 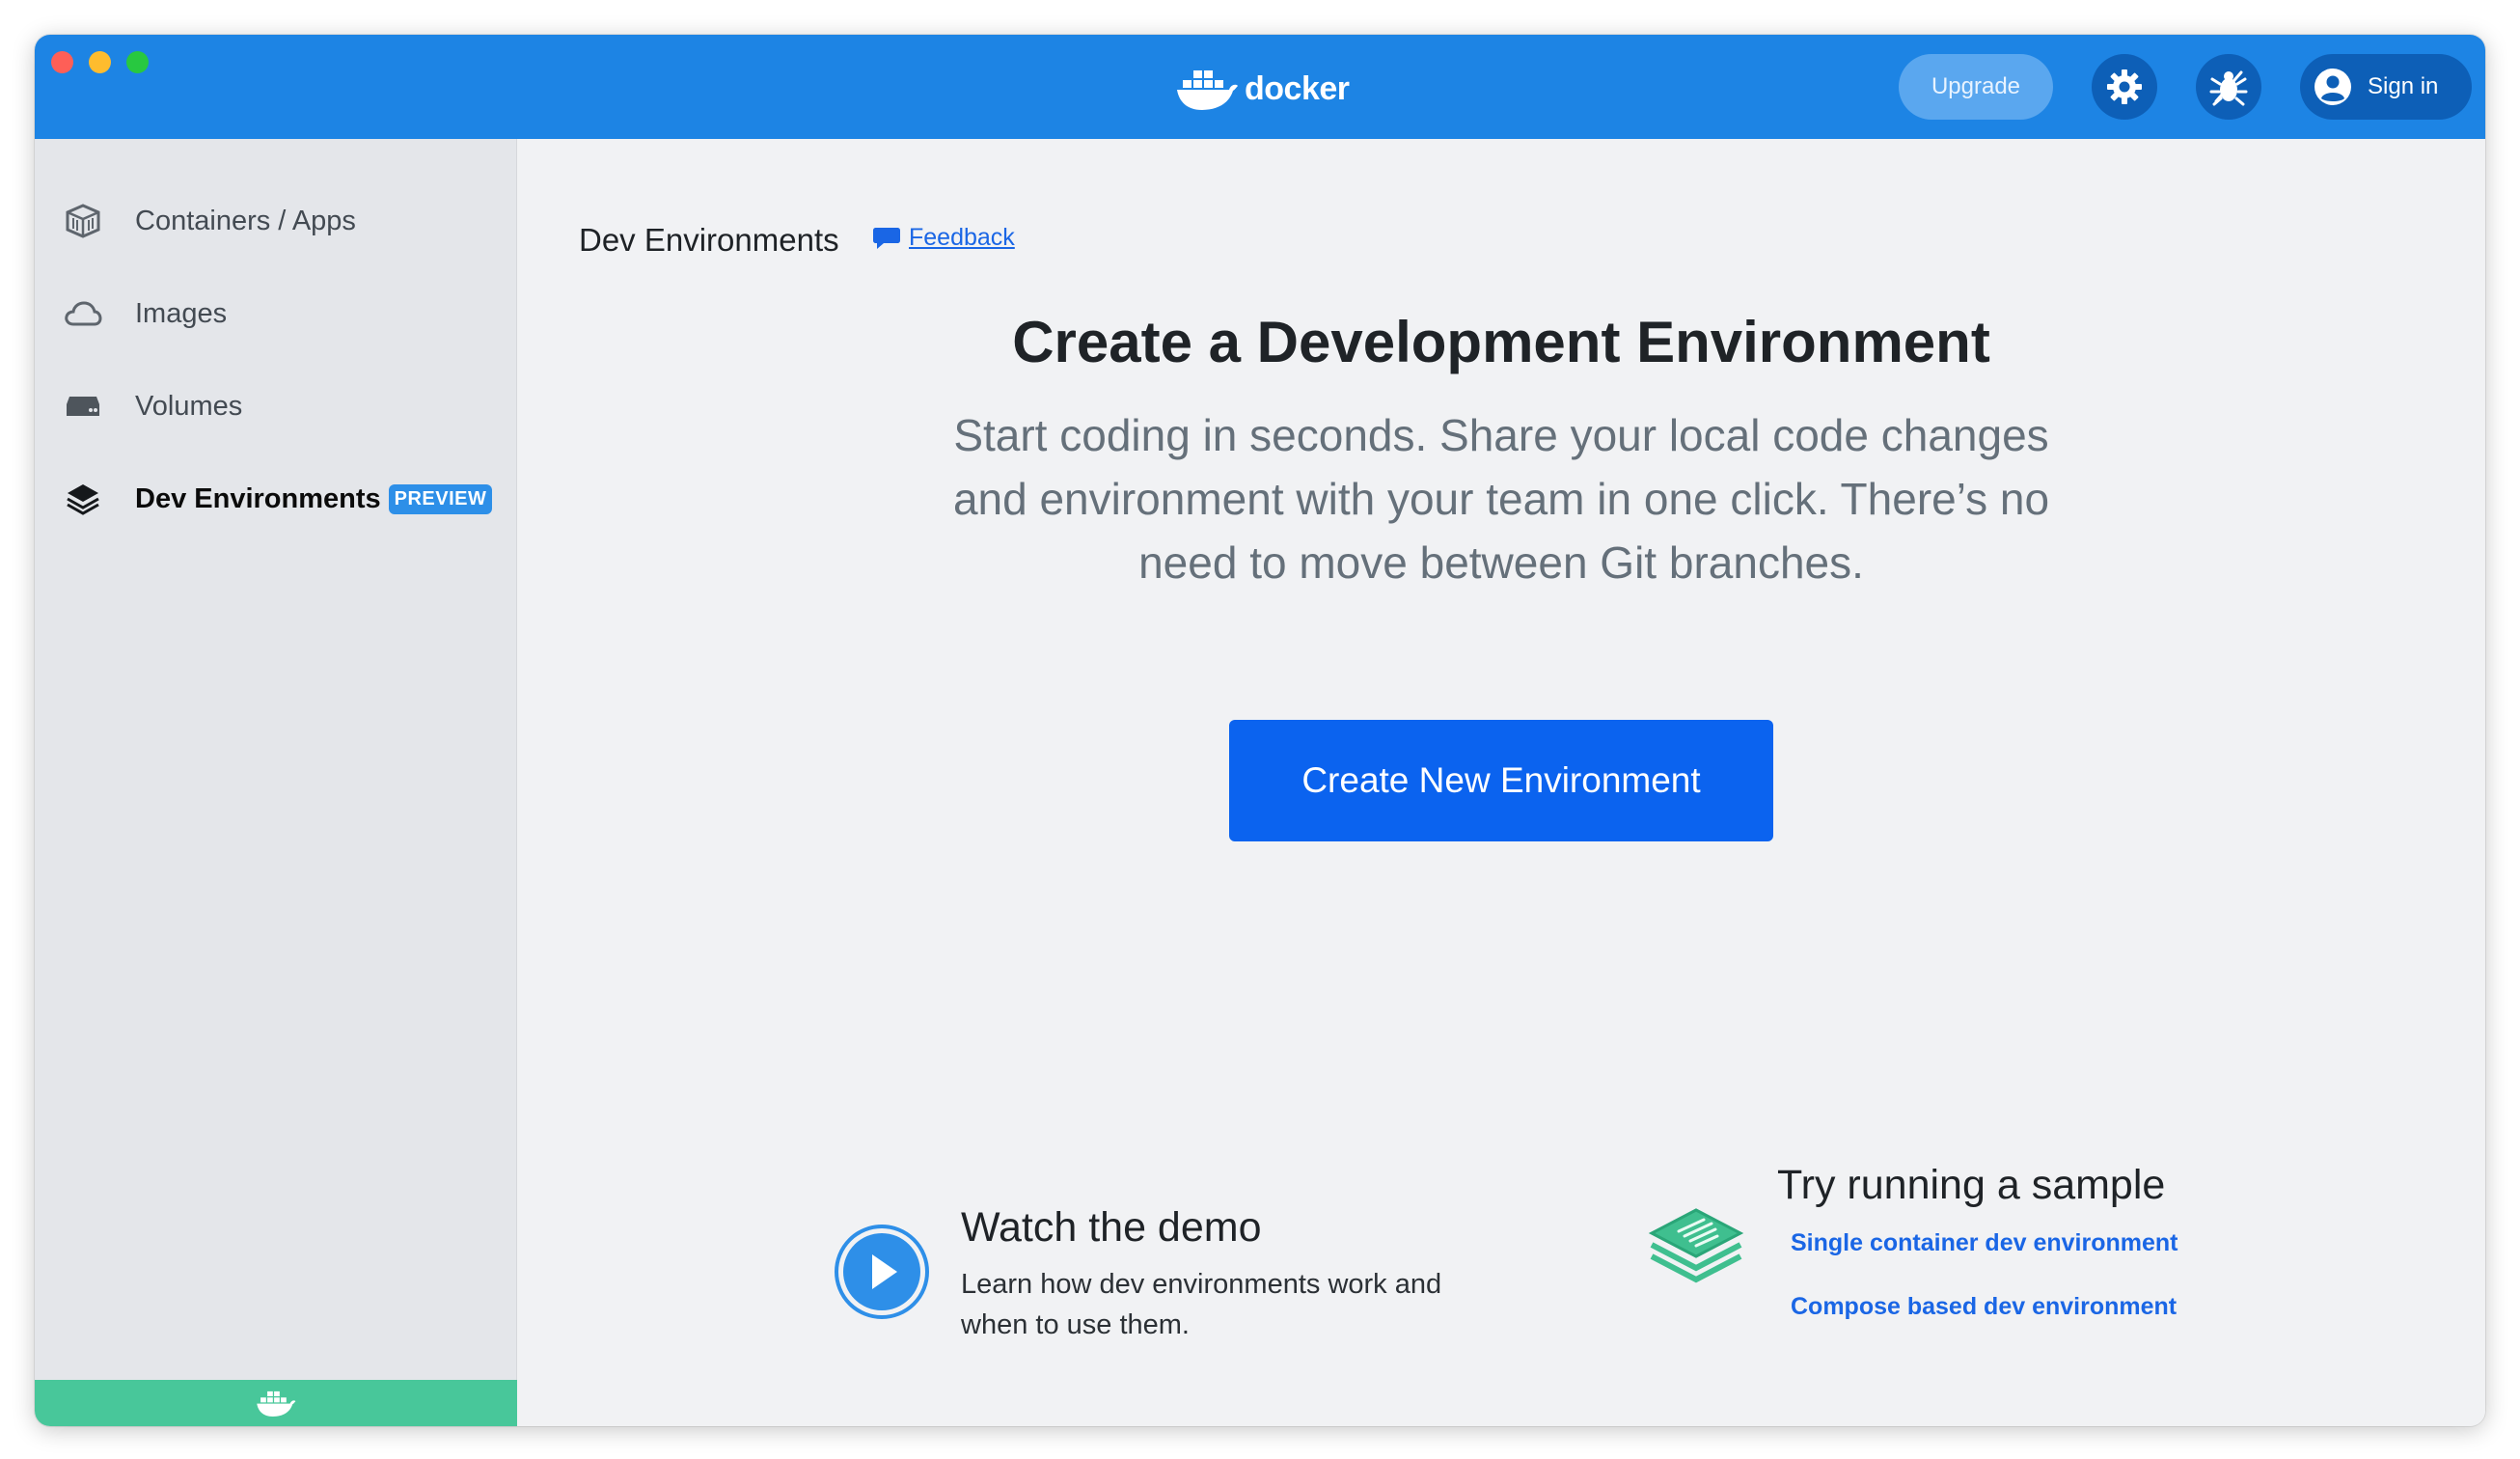 I want to click on sidebar-item-label: Dev Environments, so click(x=258, y=498).